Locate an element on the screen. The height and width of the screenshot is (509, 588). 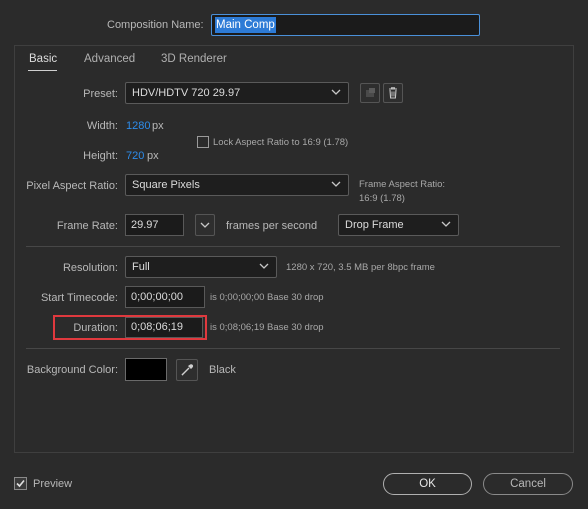
delete-preset-button is located at coordinates (393, 93).